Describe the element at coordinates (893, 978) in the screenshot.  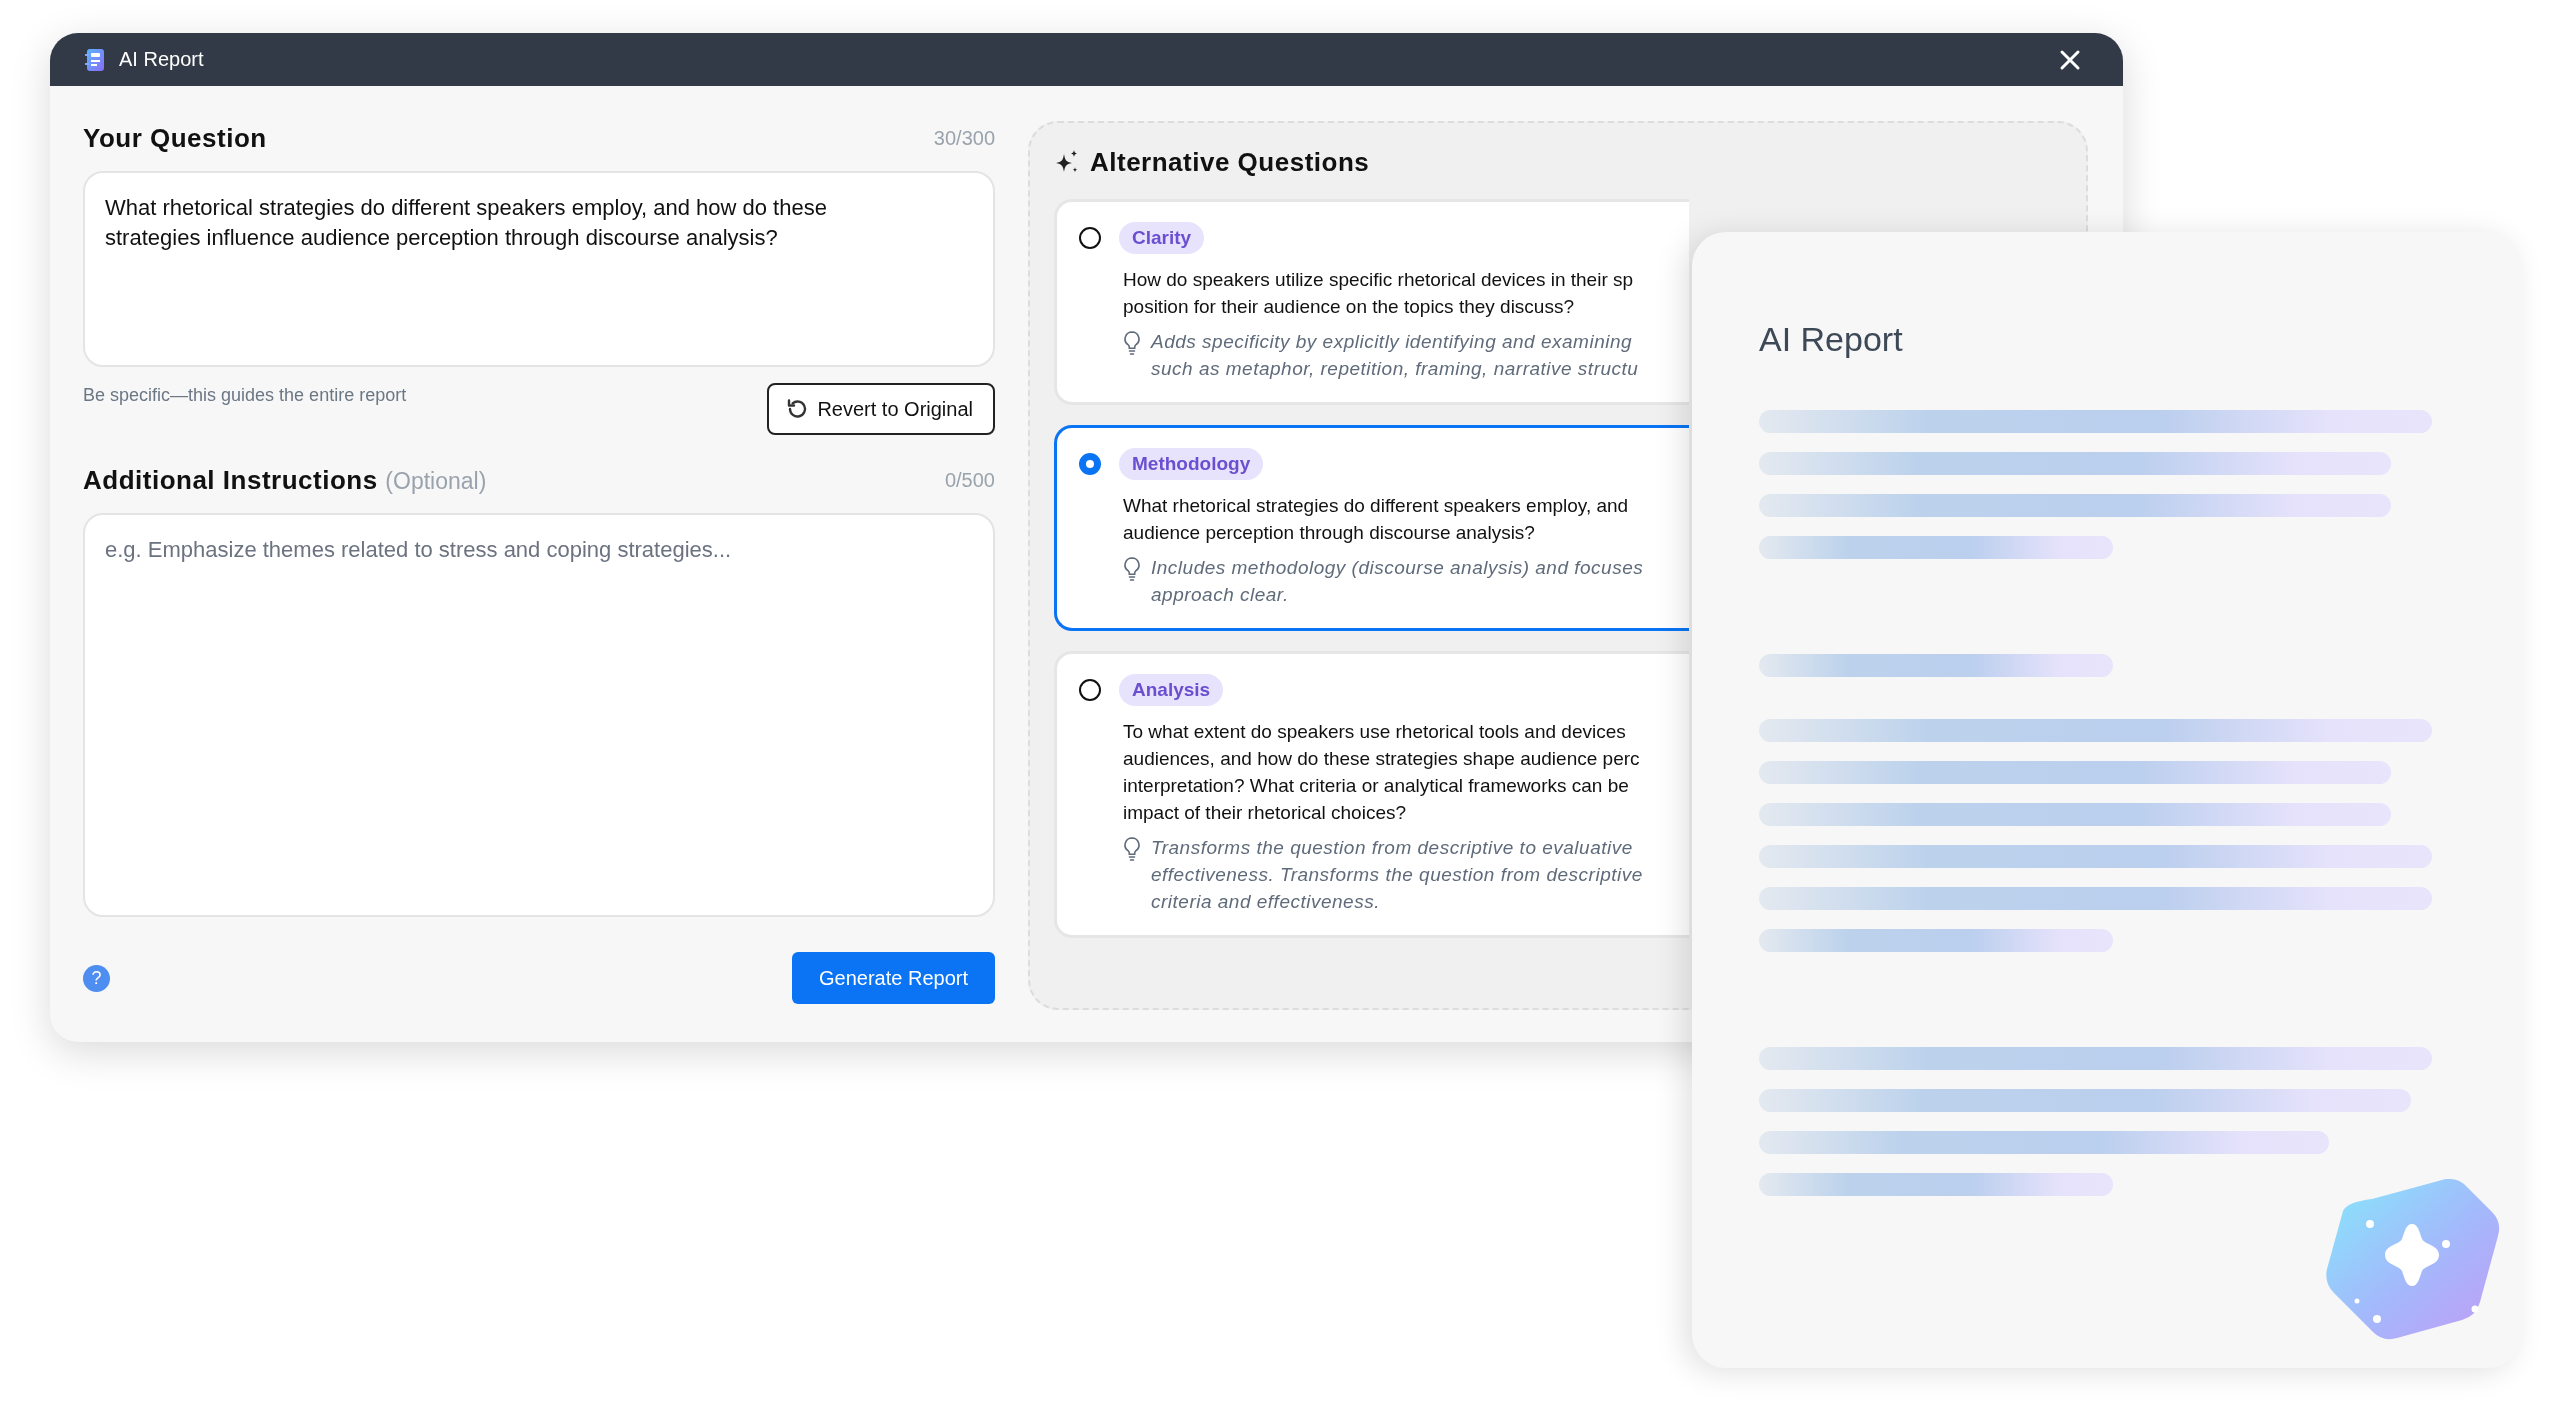
I see `generate-report-button: Generate Report` at that location.